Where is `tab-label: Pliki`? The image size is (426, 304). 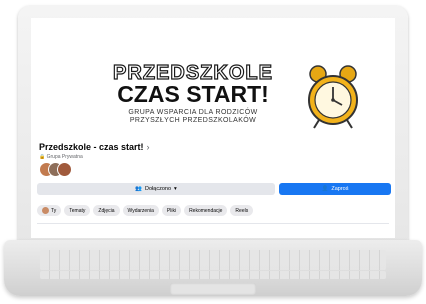 tab-label: Pliki is located at coordinates (171, 210).